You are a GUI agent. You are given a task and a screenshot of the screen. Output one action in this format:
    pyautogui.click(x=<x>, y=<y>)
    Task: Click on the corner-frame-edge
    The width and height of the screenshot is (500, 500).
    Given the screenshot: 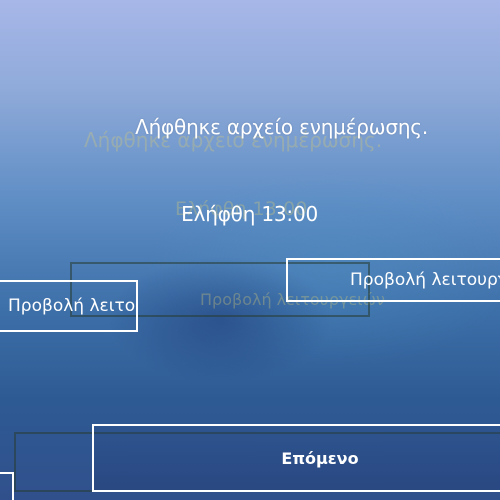 What is the action you would take?
    pyautogui.click(x=7, y=486)
    